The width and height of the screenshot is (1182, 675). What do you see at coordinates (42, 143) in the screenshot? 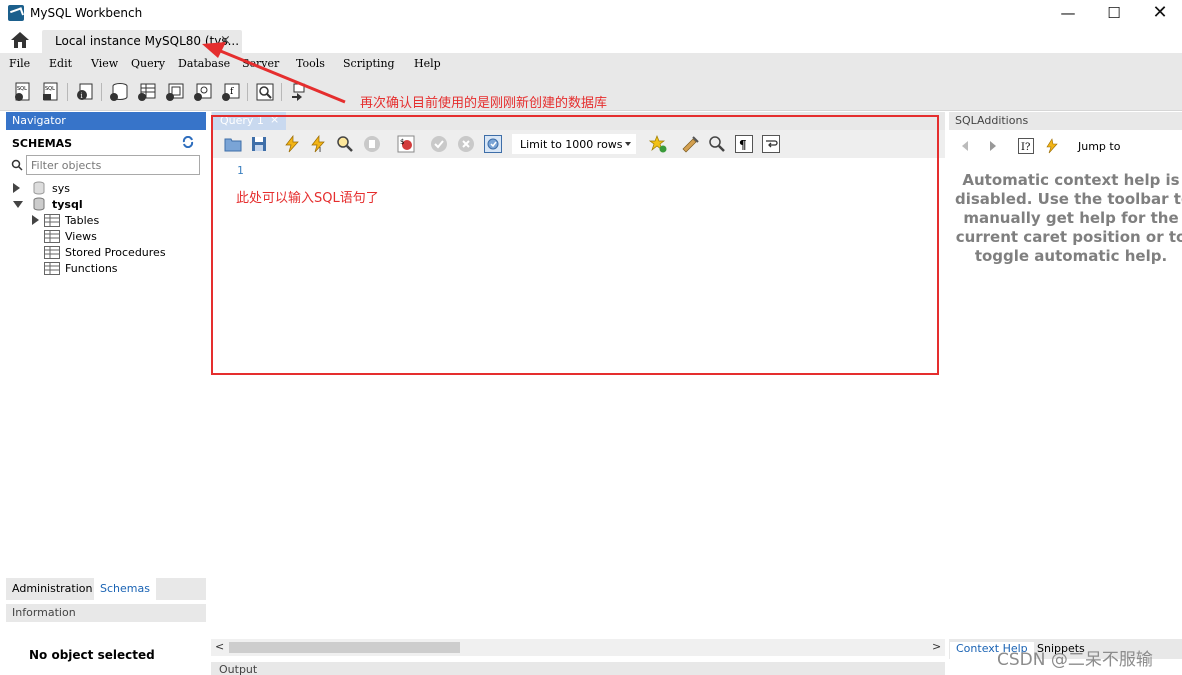
I see `schemas-label: SCHEMAS` at bounding box center [42, 143].